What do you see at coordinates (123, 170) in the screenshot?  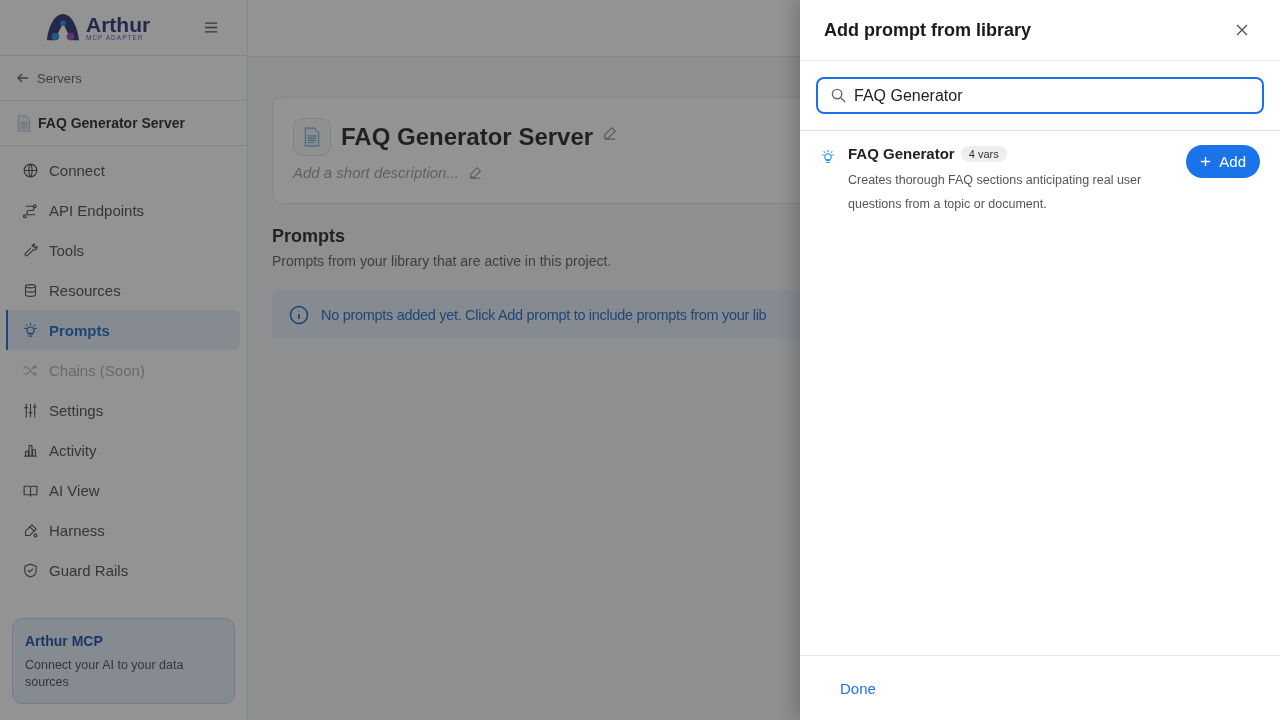 I see `nav-item: Connect` at bounding box center [123, 170].